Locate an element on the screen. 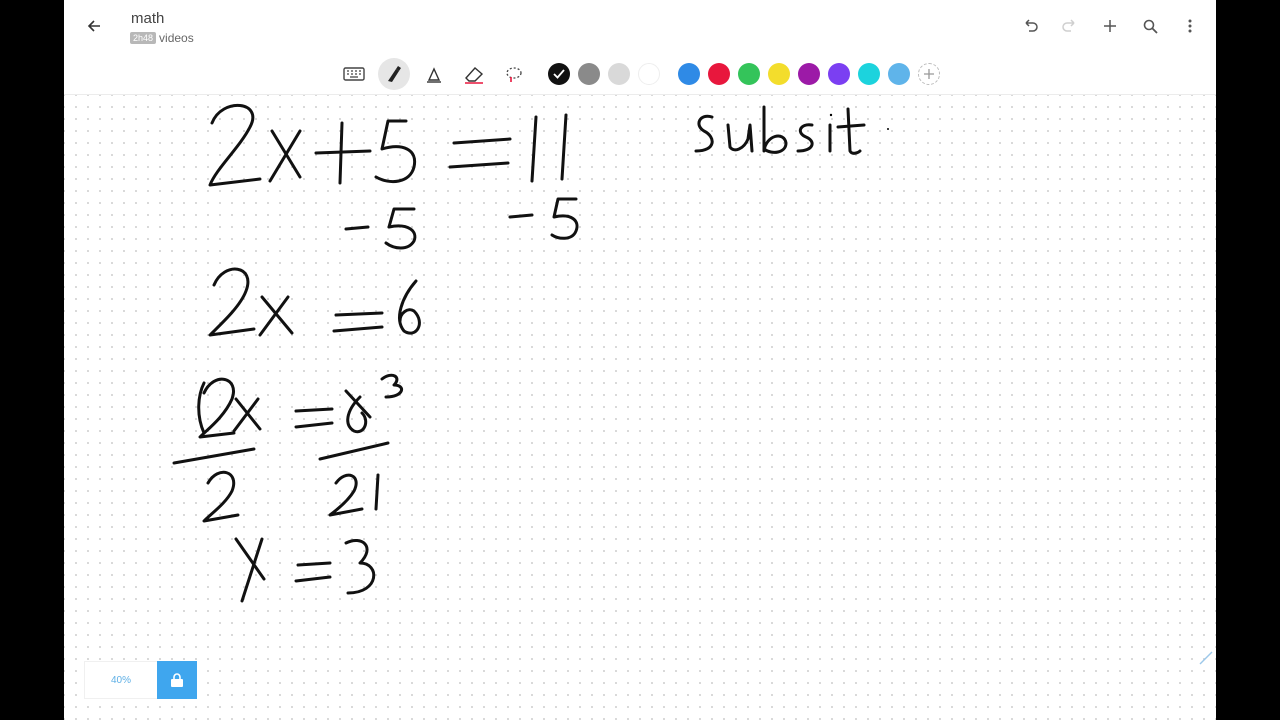 This screenshot has height=720, width=1280. lock-icon is located at coordinates (177, 680).